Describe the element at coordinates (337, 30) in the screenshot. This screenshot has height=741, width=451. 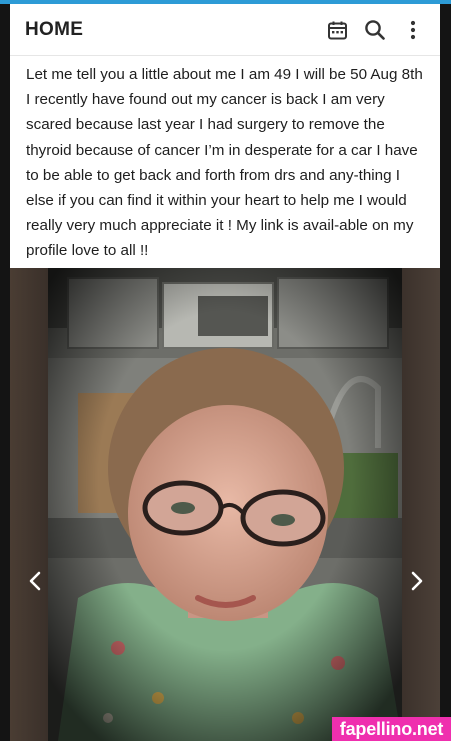
I see `calendar-icon` at that location.